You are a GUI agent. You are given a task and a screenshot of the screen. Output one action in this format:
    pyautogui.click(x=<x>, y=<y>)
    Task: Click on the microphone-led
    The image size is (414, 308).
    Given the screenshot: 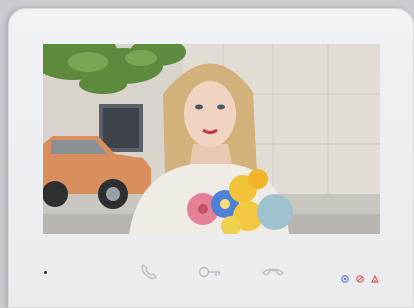 What is the action you would take?
    pyautogui.click(x=345, y=275)
    